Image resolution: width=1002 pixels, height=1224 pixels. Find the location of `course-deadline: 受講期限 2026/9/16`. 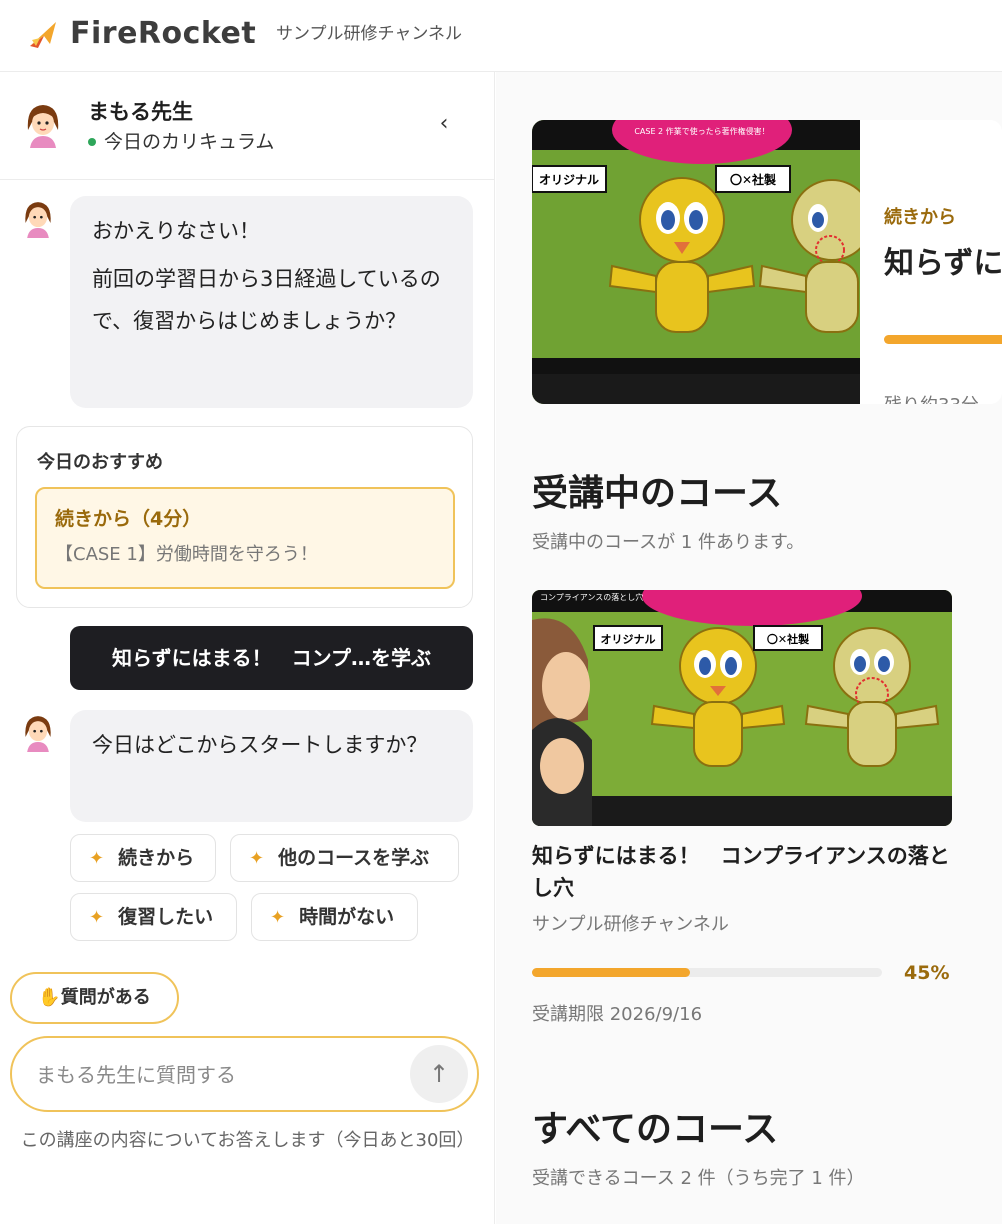

course-deadline: 受講期限 2026/9/16 is located at coordinates (617, 1014).